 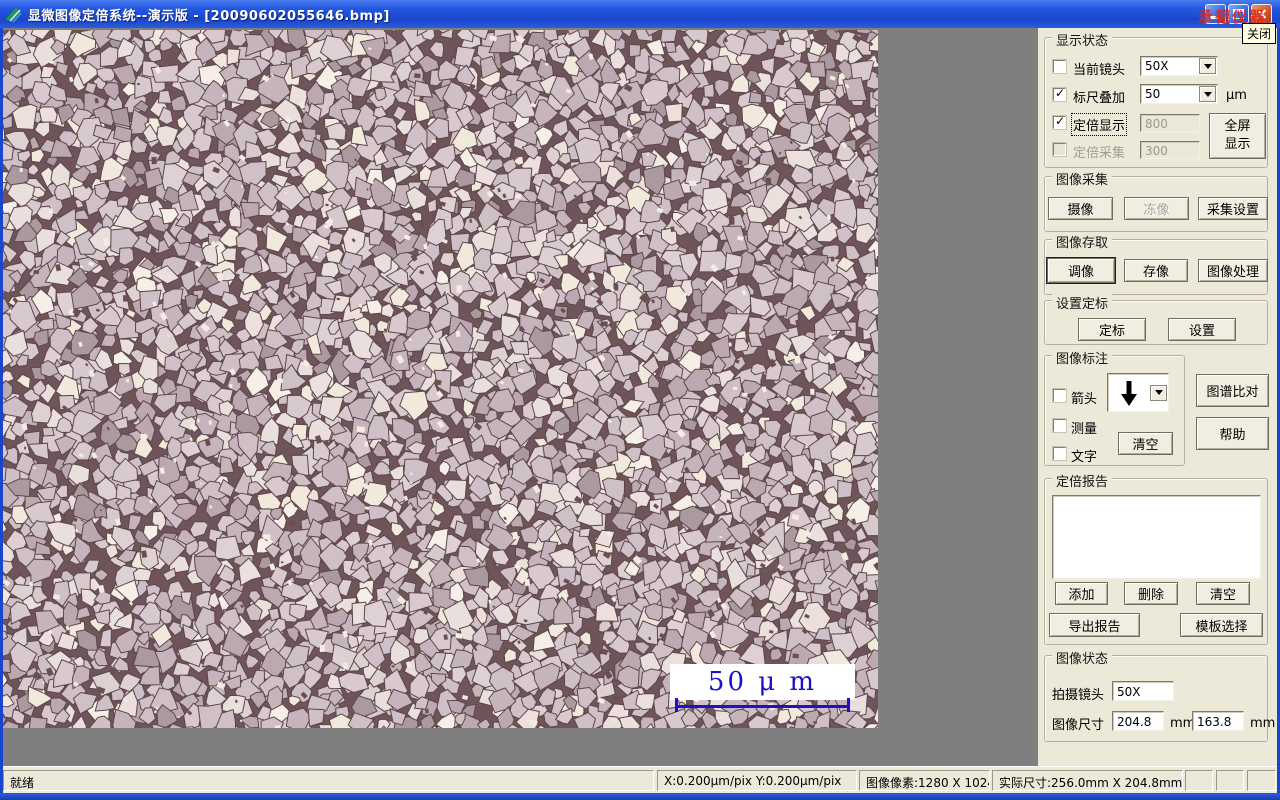 What do you see at coordinates (1128, 393) in the screenshot?
I see `down-arrow-icon` at bounding box center [1128, 393].